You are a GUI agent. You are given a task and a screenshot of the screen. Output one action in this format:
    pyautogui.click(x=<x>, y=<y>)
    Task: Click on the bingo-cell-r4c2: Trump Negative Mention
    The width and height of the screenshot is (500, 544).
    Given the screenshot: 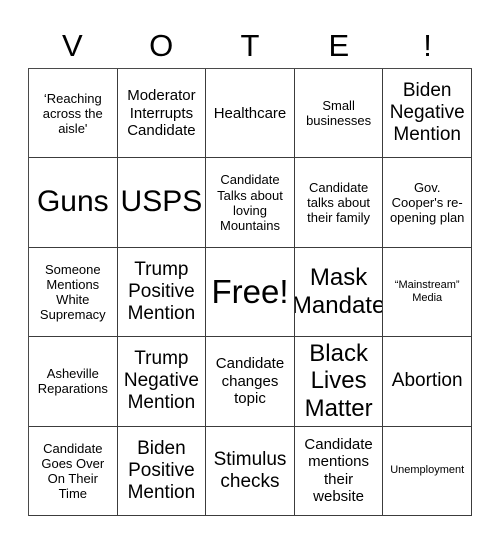 What is the action you would take?
    pyautogui.click(x=162, y=382)
    